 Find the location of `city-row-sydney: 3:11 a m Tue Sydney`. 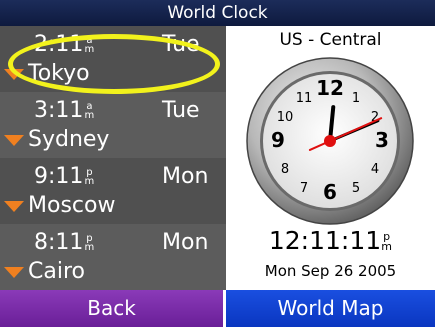

city-row-sydney: 3:11 a m Tue Sydney is located at coordinates (113, 125).